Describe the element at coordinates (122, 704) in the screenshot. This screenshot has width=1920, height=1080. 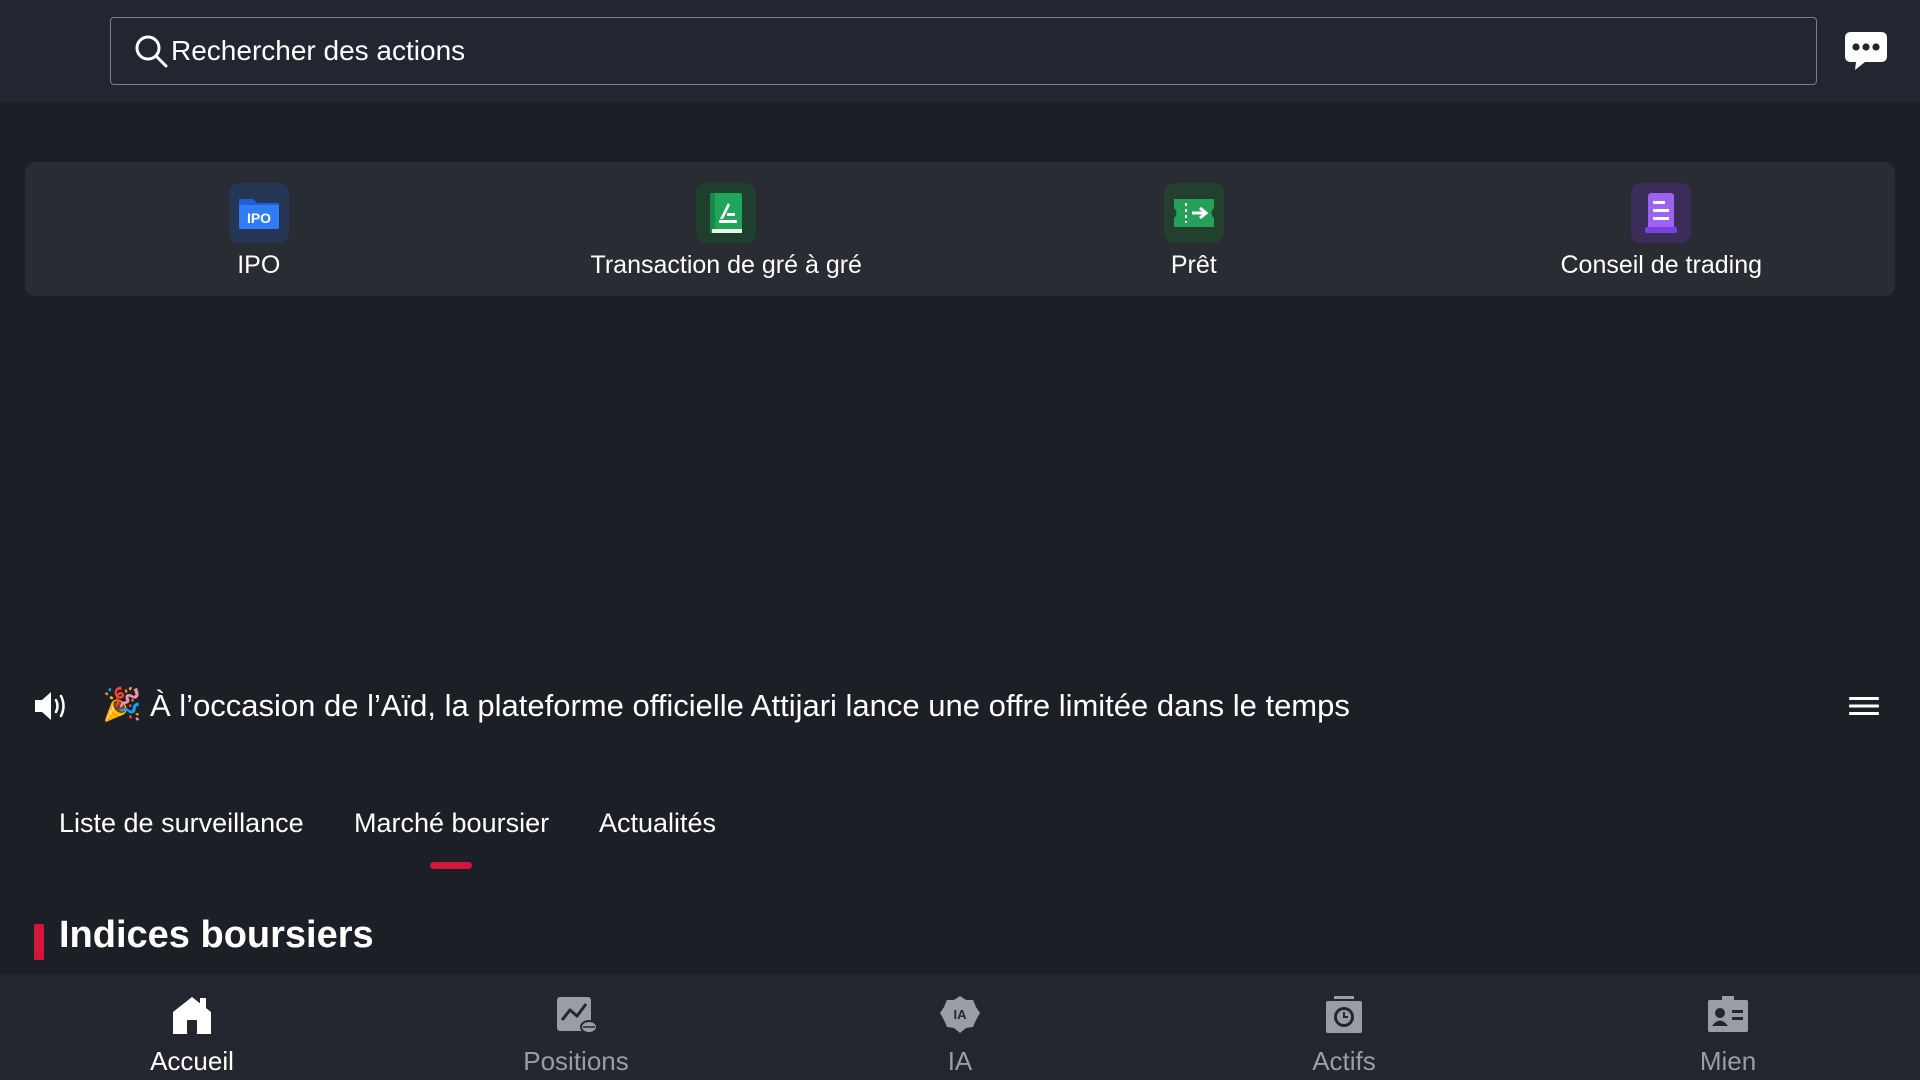
I see `party-popper-icon: 🎉` at that location.